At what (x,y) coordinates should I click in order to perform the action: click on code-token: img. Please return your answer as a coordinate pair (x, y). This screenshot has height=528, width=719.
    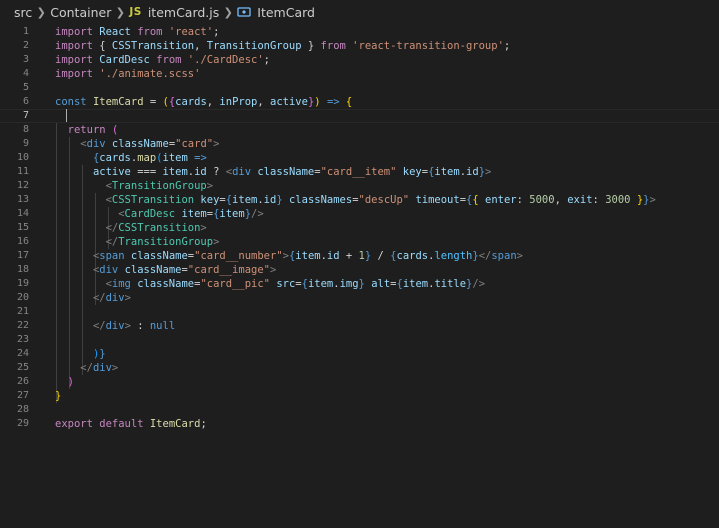
    Looking at the image, I should click on (121, 284).